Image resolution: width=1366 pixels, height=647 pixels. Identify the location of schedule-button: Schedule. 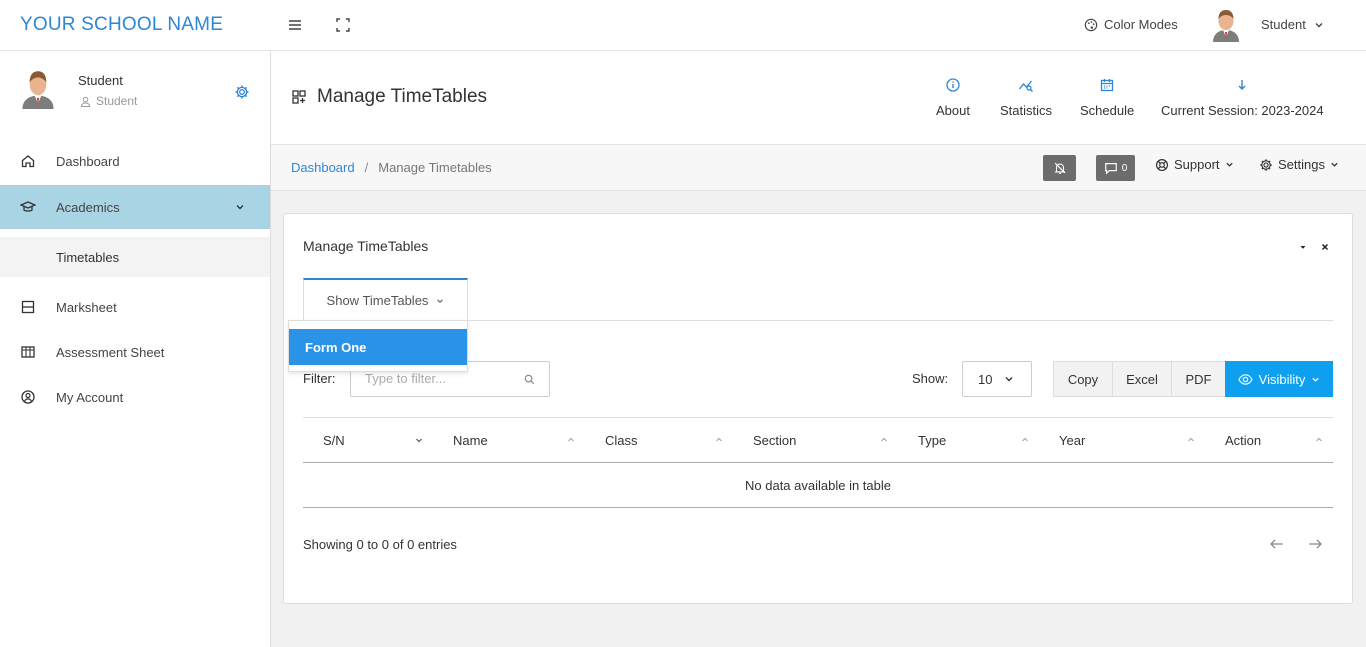
(1107, 97).